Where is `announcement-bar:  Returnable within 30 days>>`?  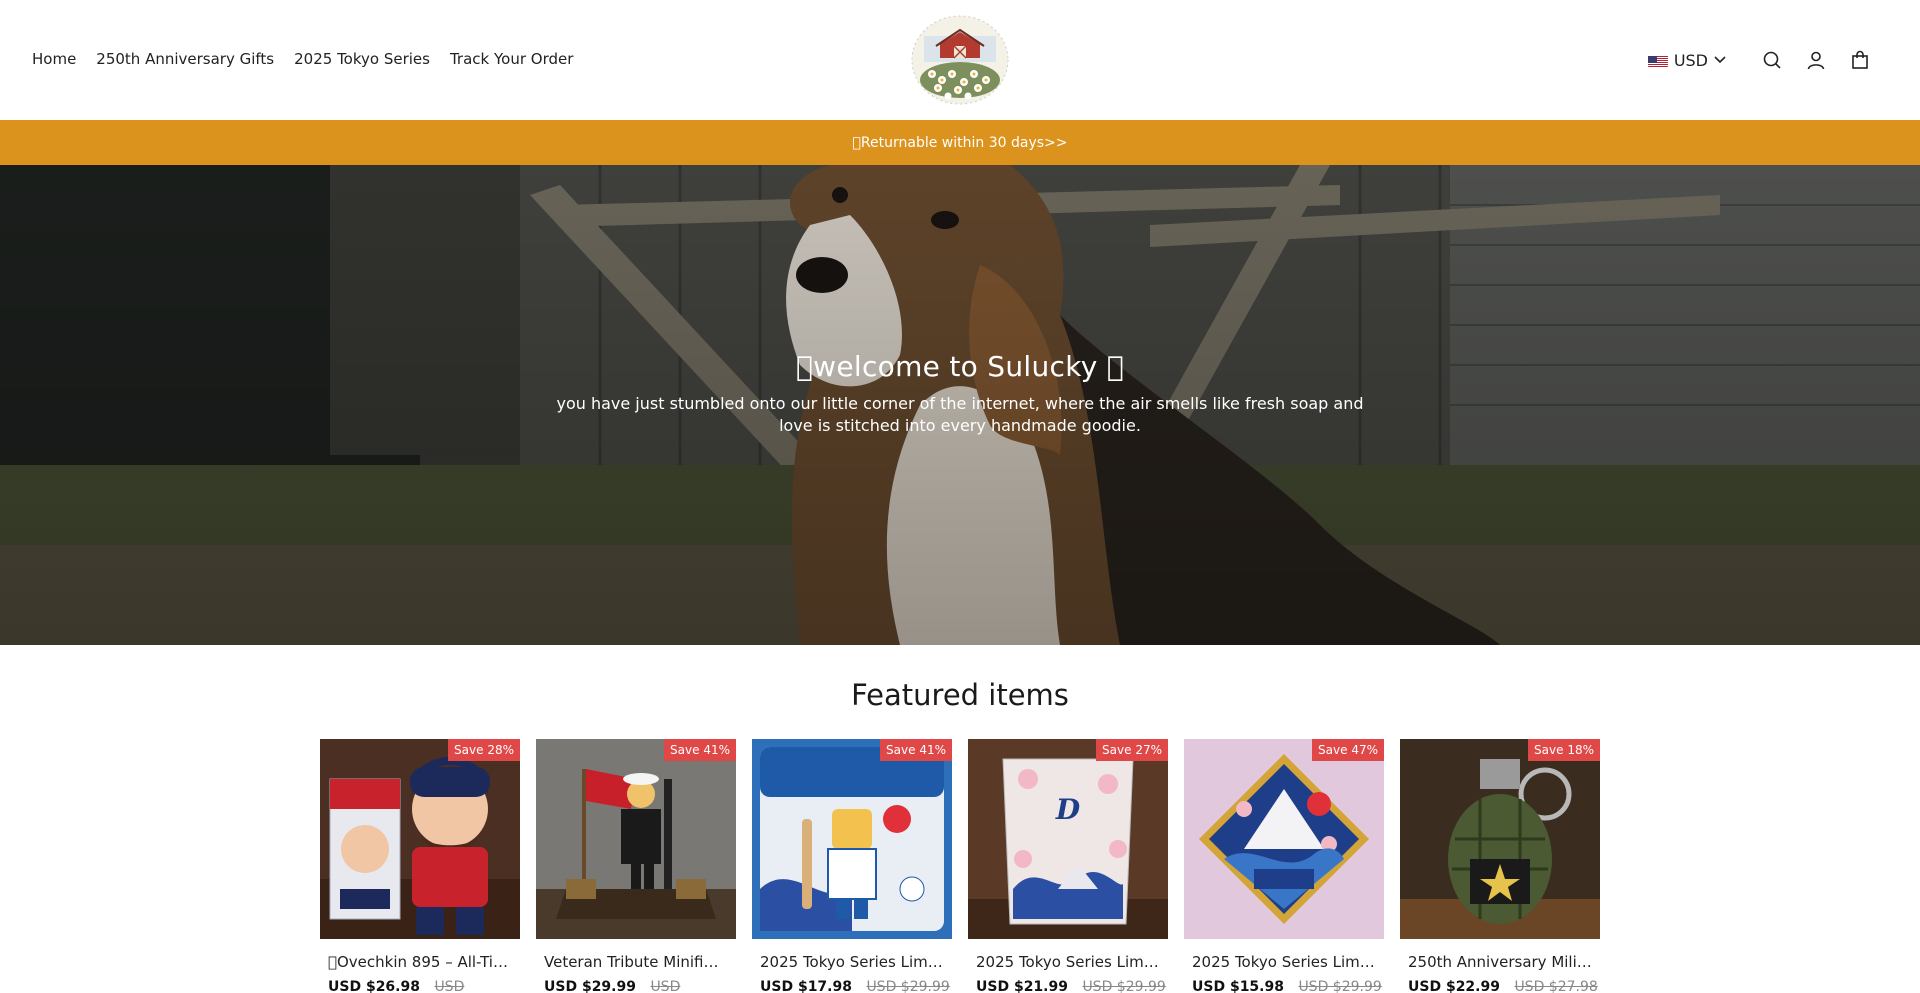 announcement-bar:  Returnable within 30 days>> is located at coordinates (960, 142).